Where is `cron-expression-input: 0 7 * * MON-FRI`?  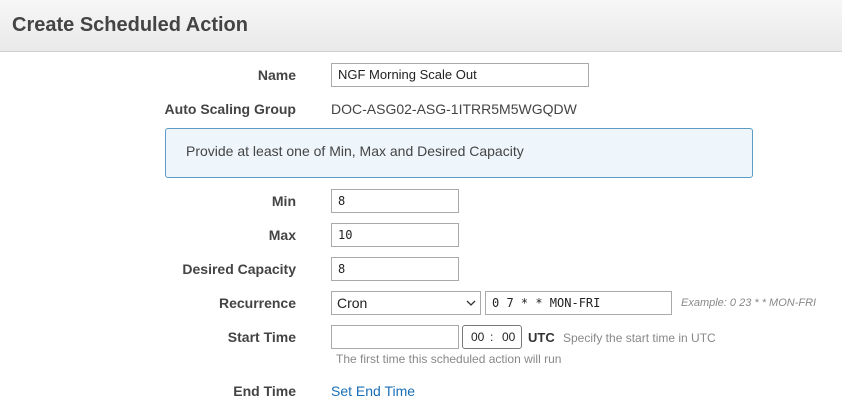
cron-expression-input: 0 7 * * MON-FRI is located at coordinates (578, 303).